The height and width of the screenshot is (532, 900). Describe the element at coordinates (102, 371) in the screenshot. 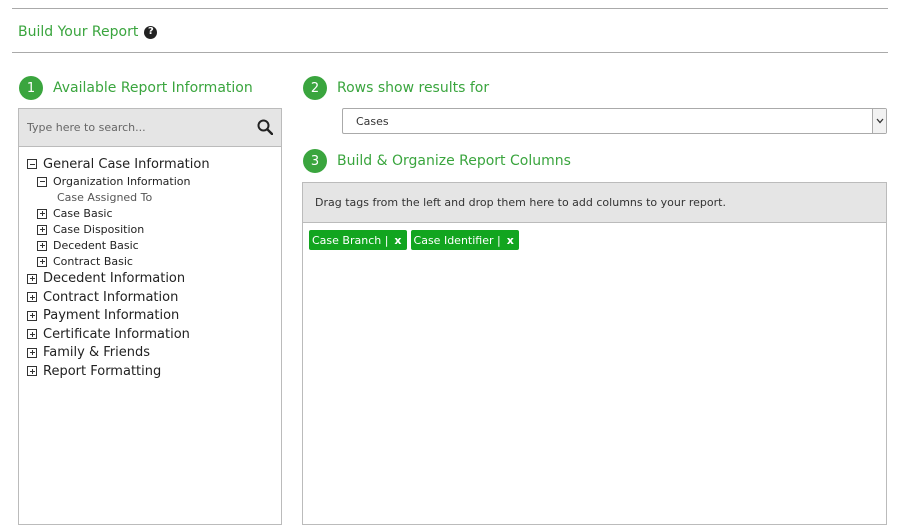

I see `tree-item-label: Report Formatting` at that location.